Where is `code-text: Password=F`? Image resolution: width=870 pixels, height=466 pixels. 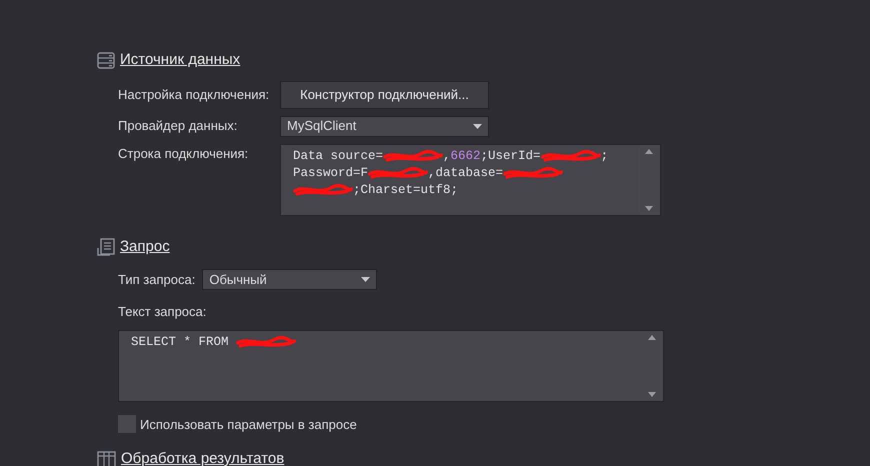 code-text: Password=F is located at coordinates (330, 173).